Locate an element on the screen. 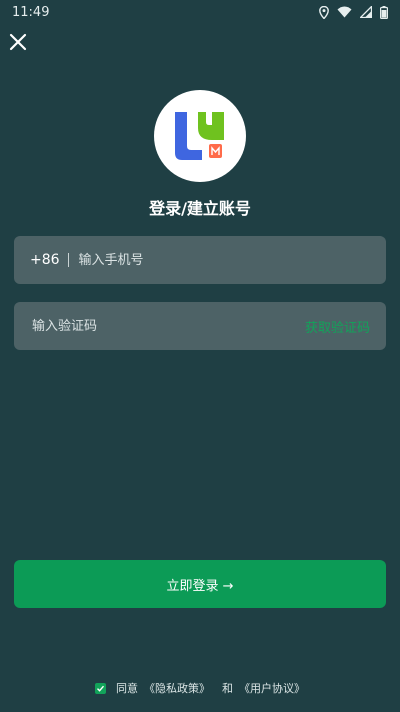  code-input is located at coordinates (167, 326).